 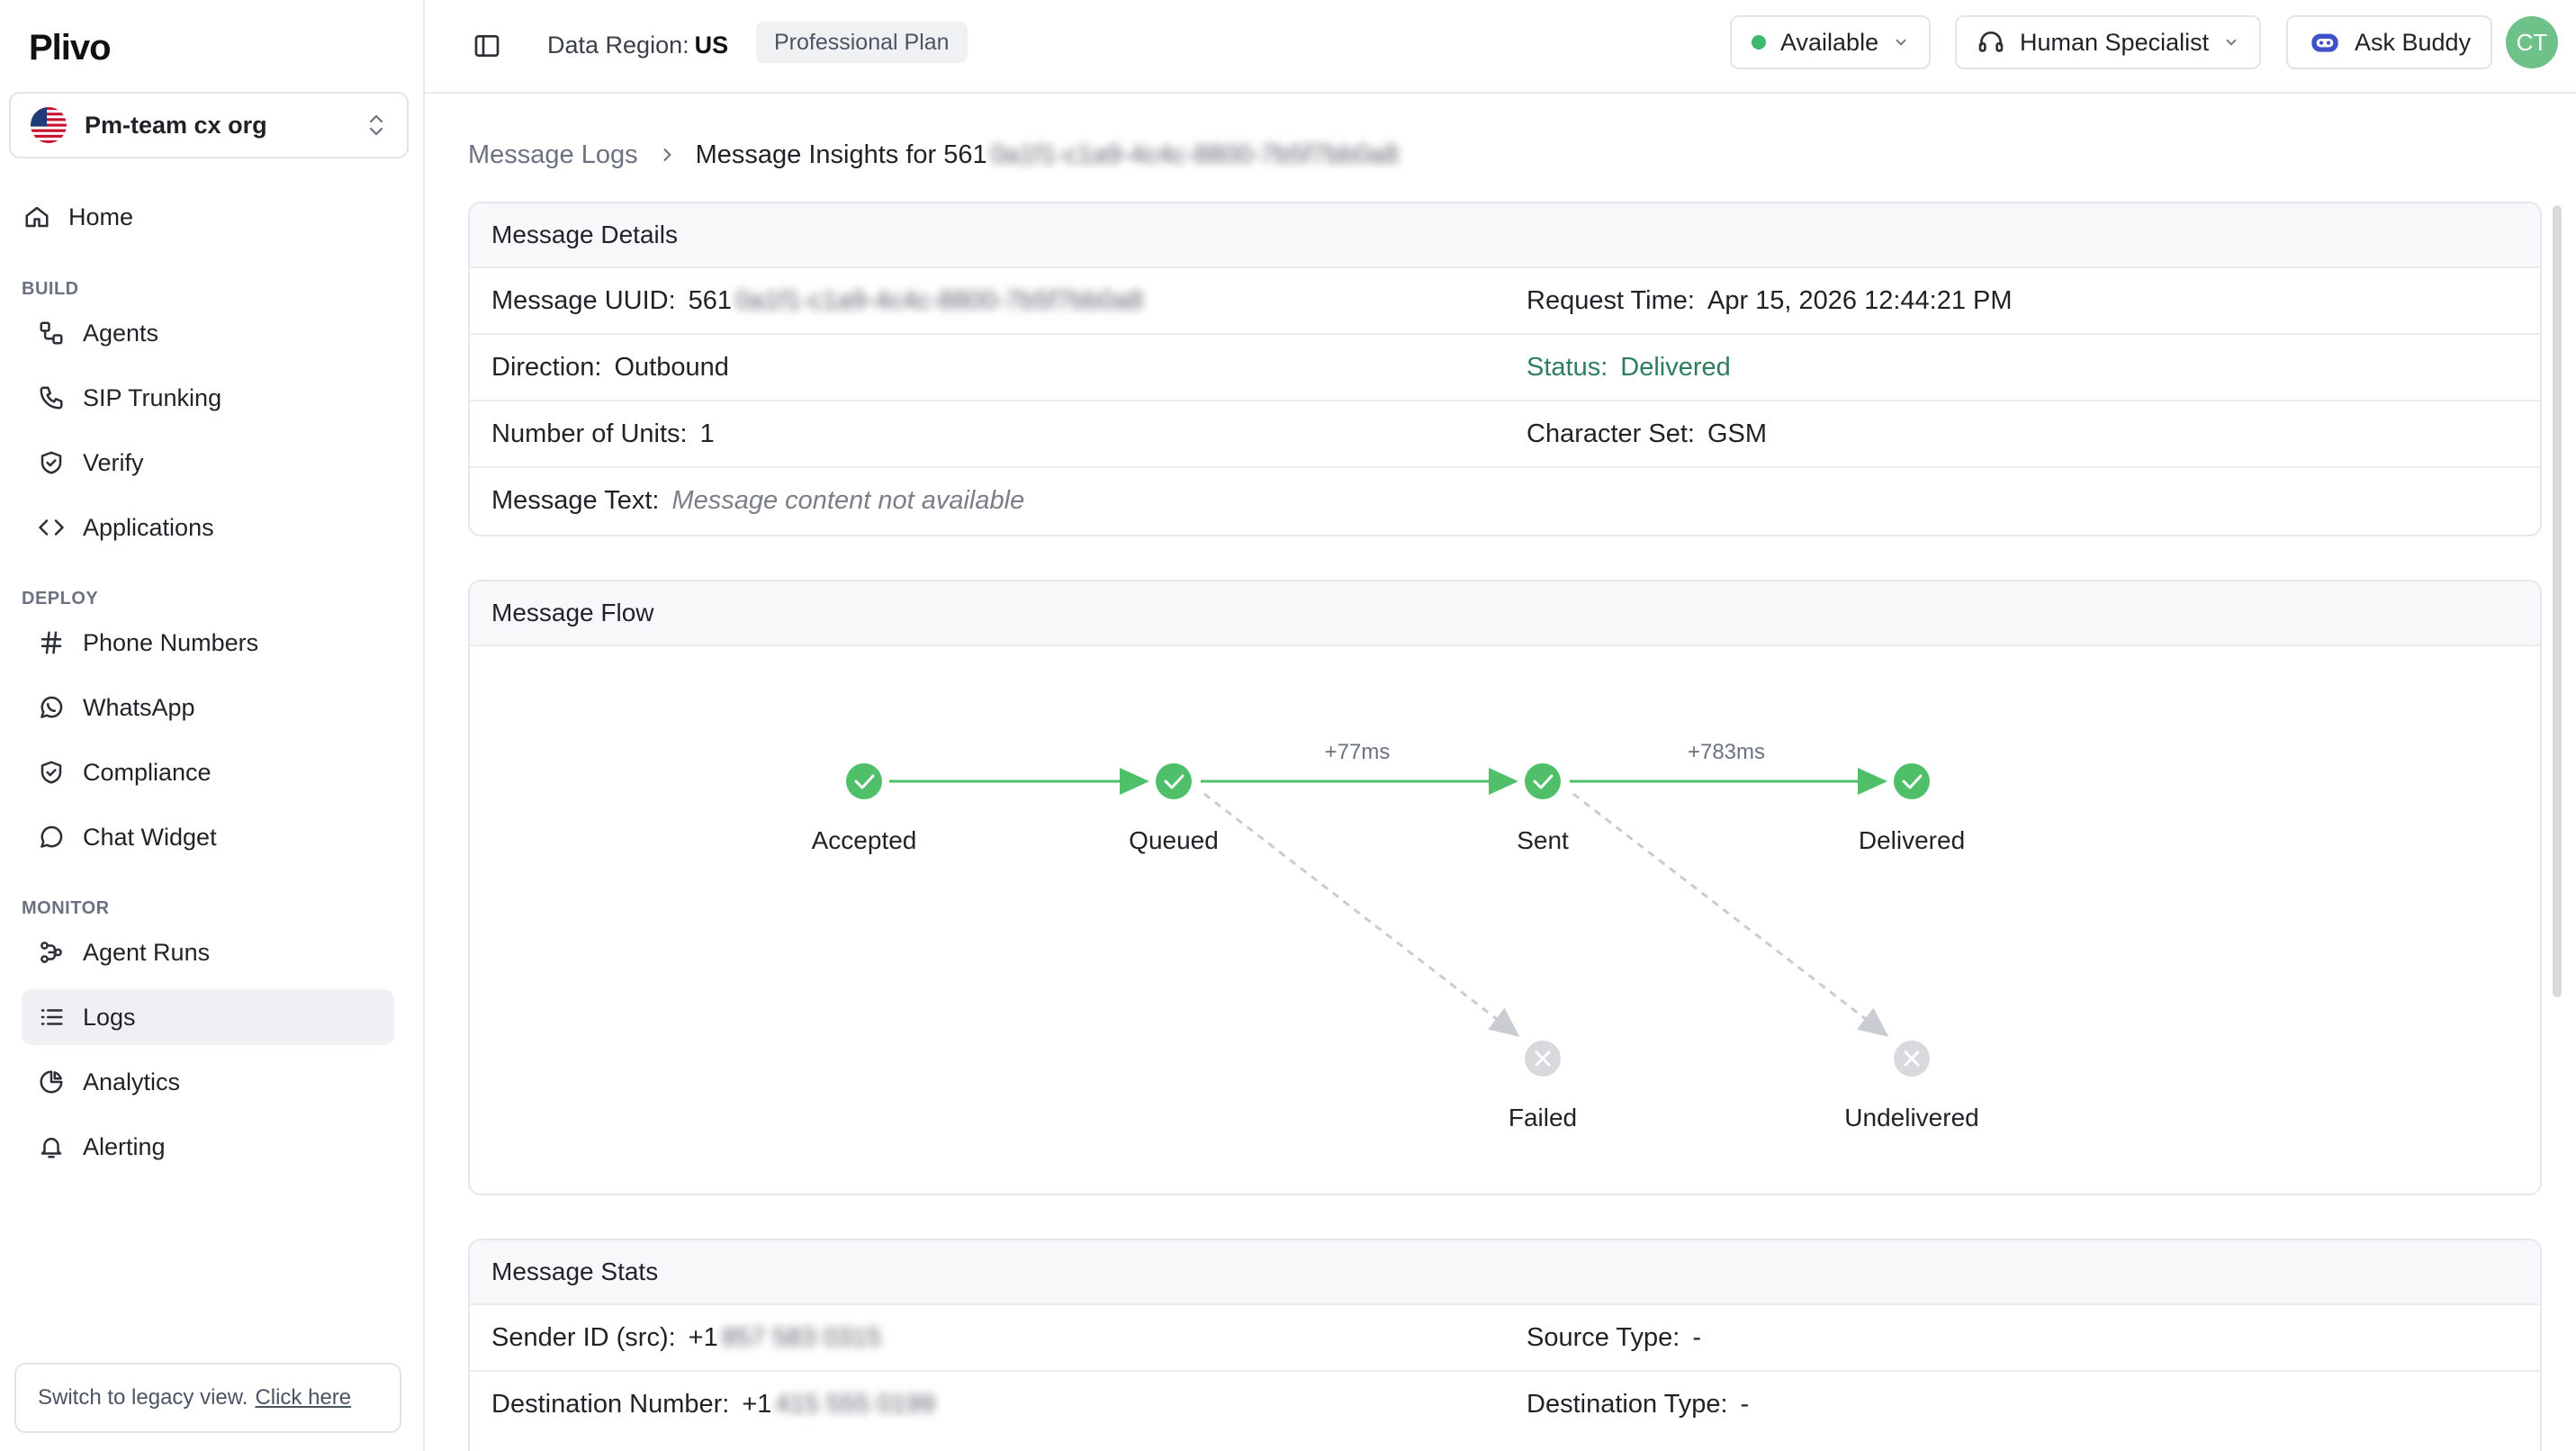 I want to click on us-flag-icon, so click(x=49, y=125).